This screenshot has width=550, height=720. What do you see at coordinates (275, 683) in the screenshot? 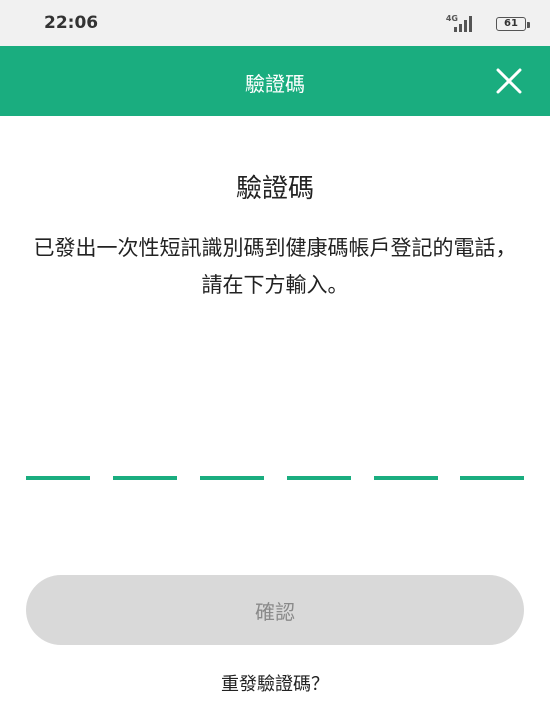
I see `resend-code-link: 重發驗證碼？` at bounding box center [275, 683].